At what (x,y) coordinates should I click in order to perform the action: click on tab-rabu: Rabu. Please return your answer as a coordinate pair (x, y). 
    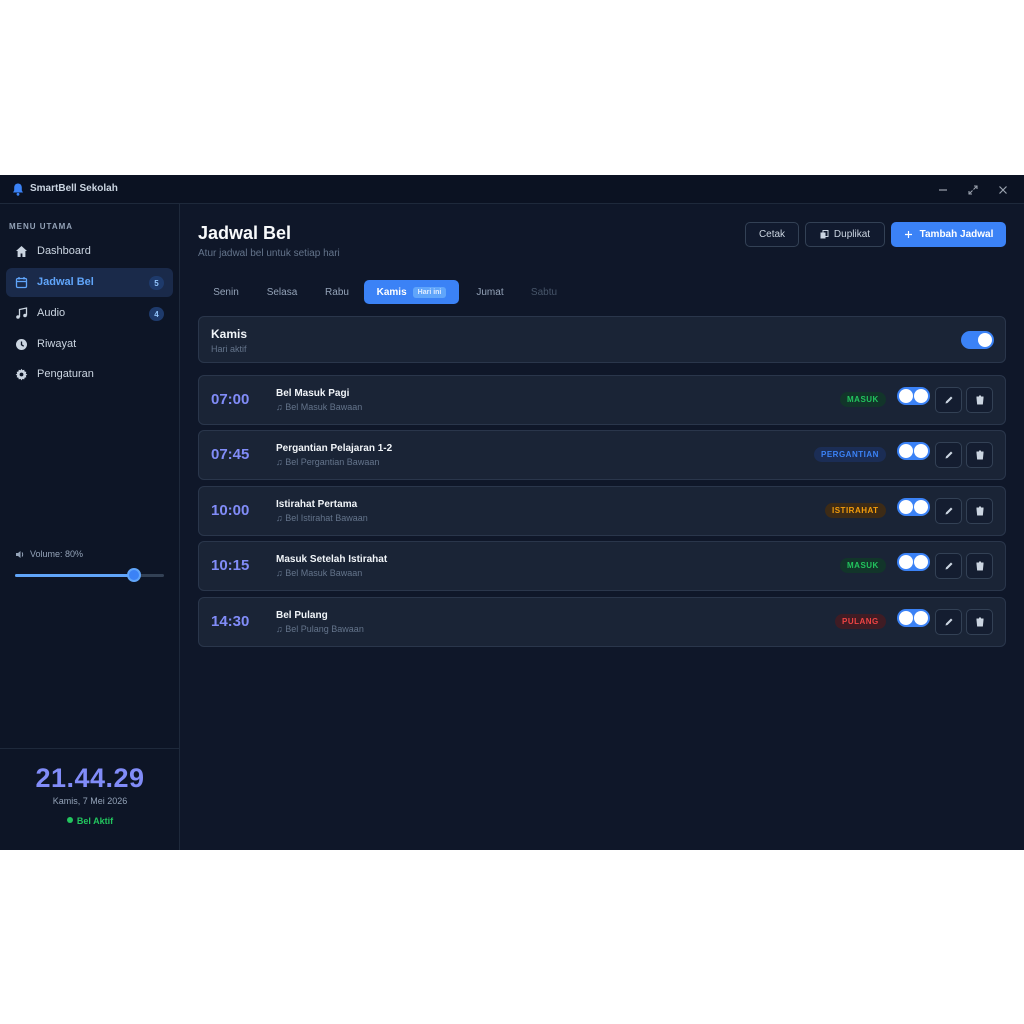
    Looking at the image, I should click on (337, 292).